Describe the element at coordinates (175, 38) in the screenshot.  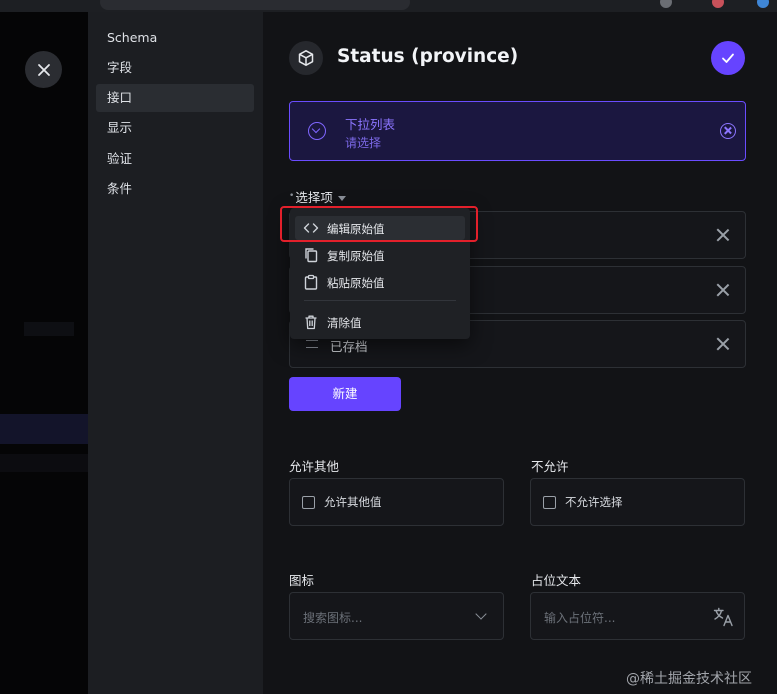
I see `sidebar-item-schema: Schema` at that location.